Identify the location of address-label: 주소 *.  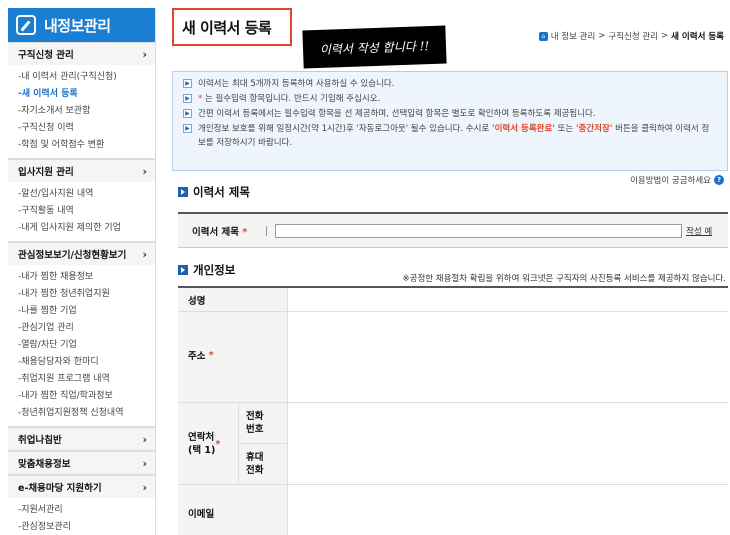
(201, 356).